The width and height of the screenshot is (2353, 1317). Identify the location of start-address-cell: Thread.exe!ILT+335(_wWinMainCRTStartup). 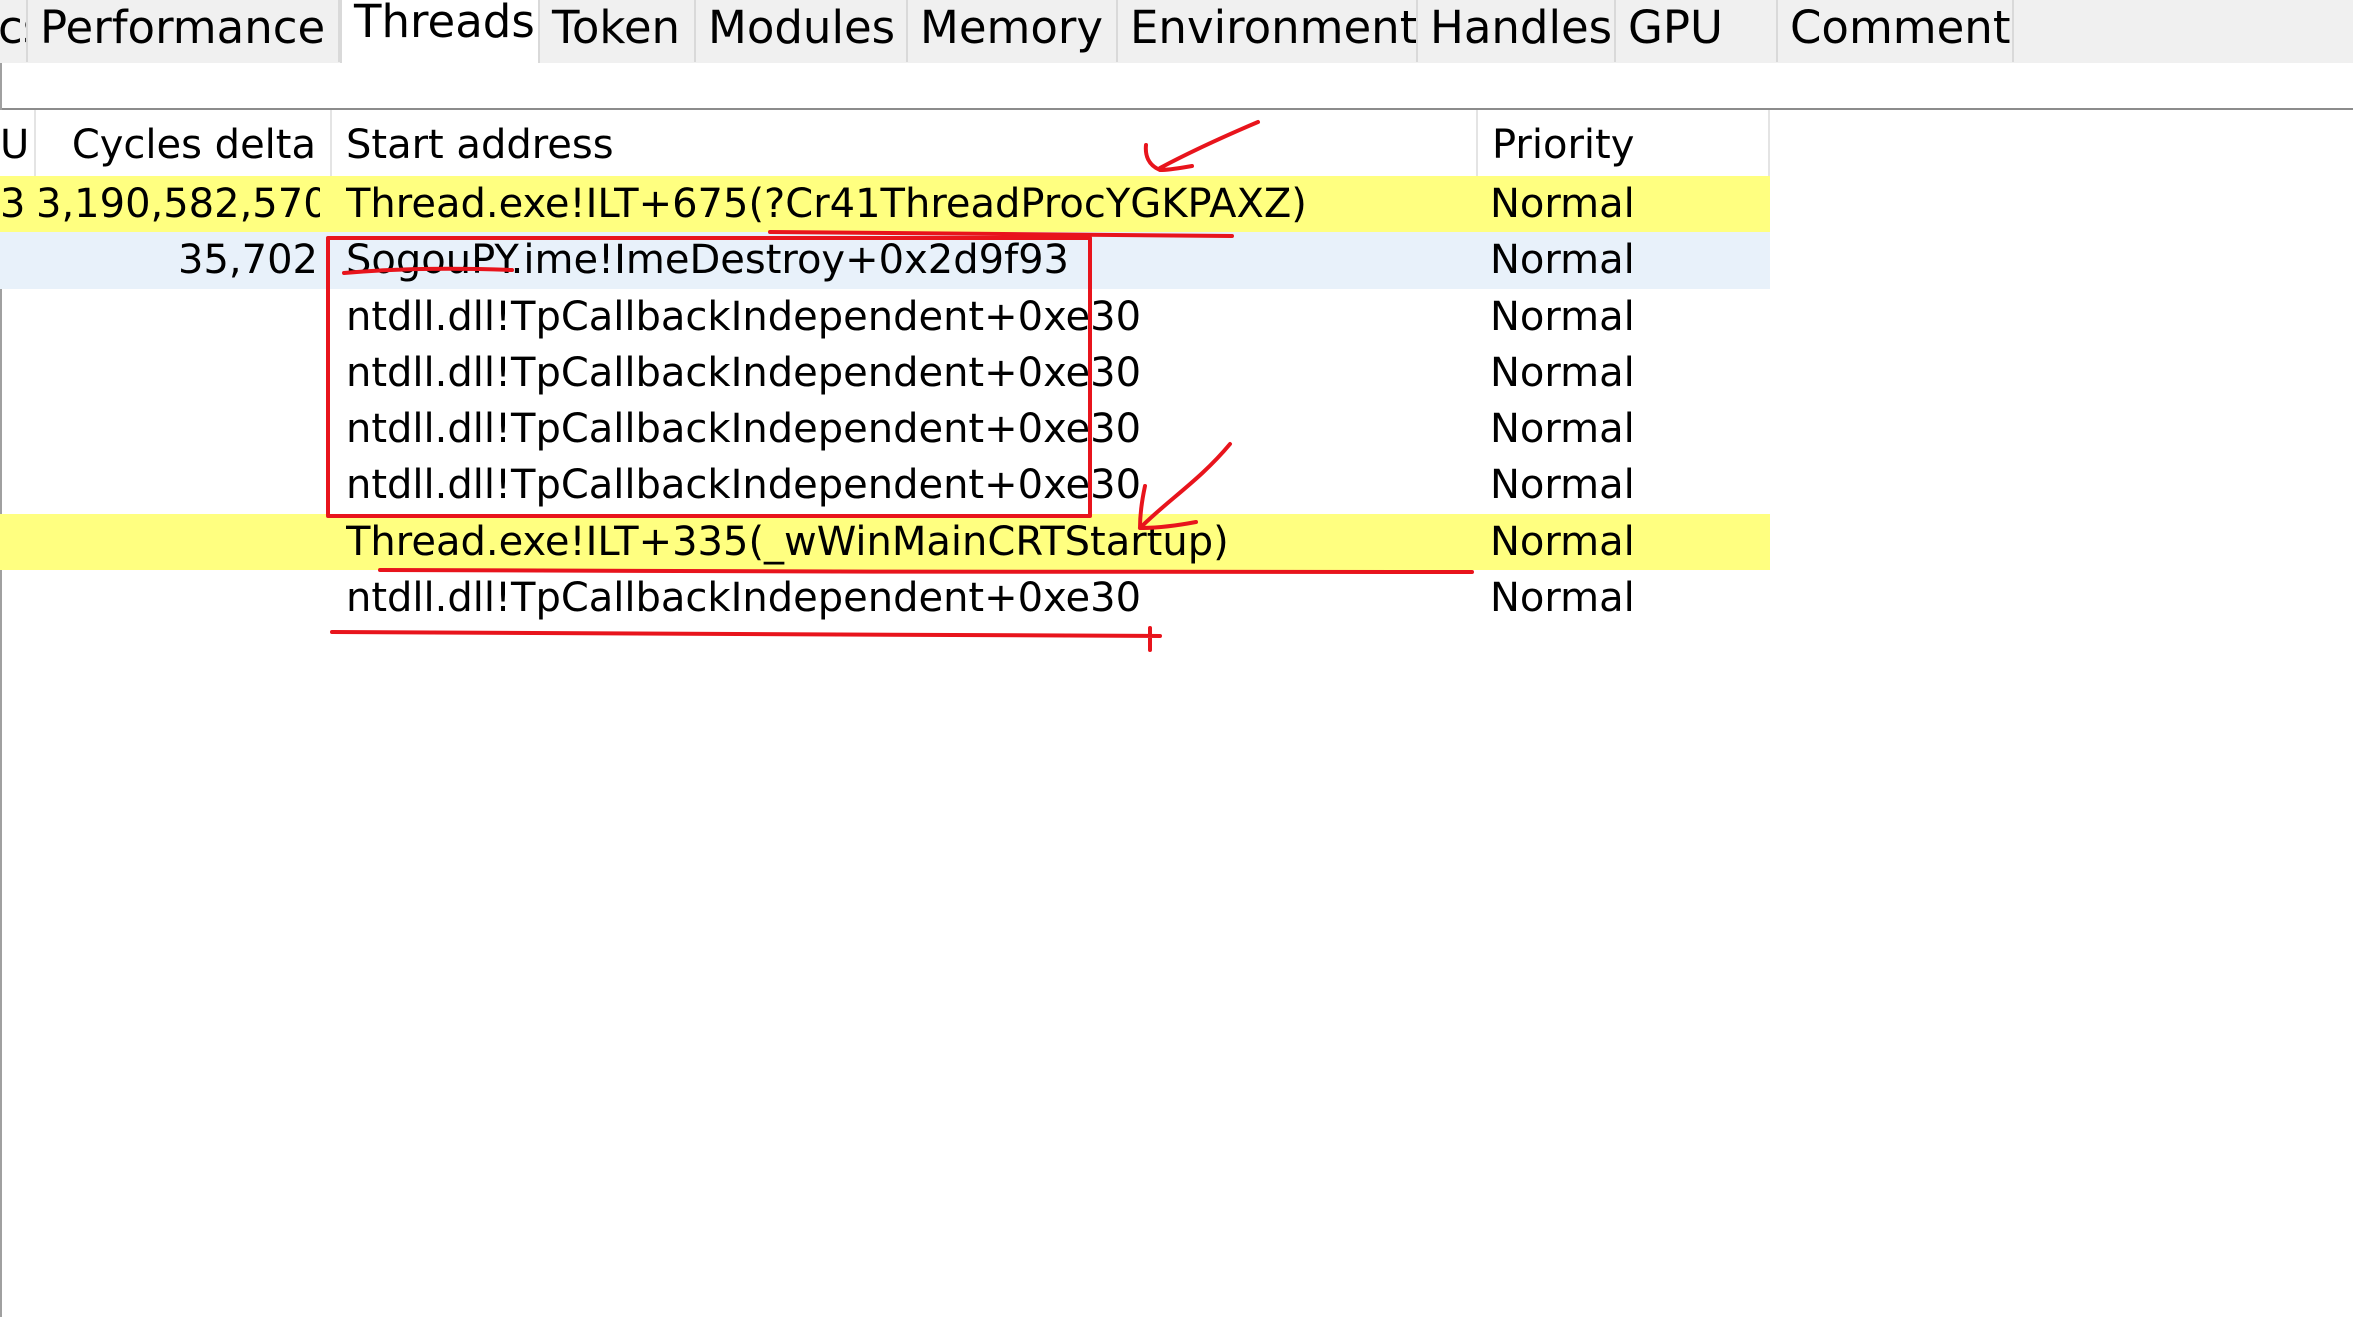
(787, 541).